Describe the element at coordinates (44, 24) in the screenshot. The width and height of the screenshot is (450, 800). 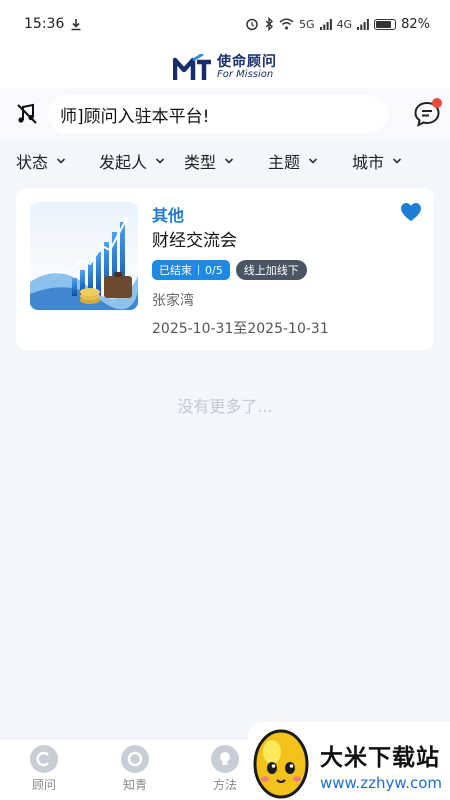
I see `status-time: 15:36` at that location.